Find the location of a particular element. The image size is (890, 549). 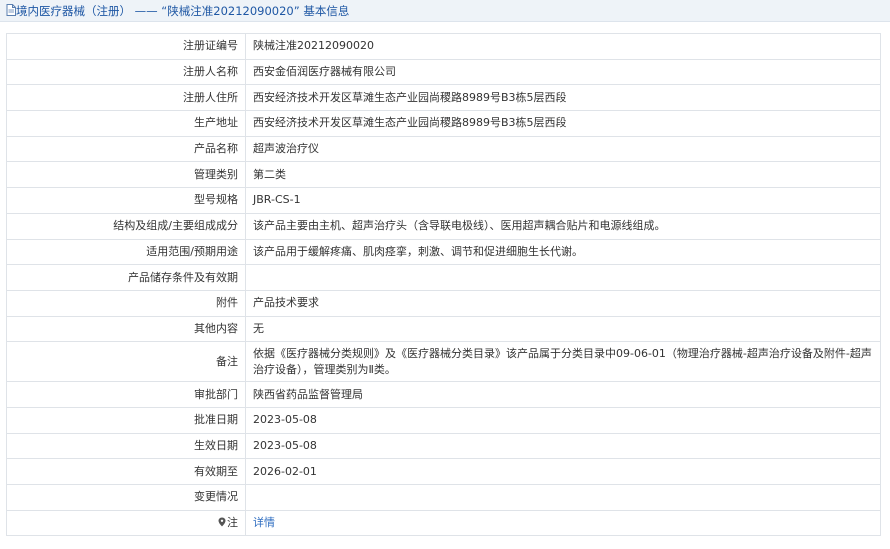

row-label: 生产地址 is located at coordinates (126, 123).